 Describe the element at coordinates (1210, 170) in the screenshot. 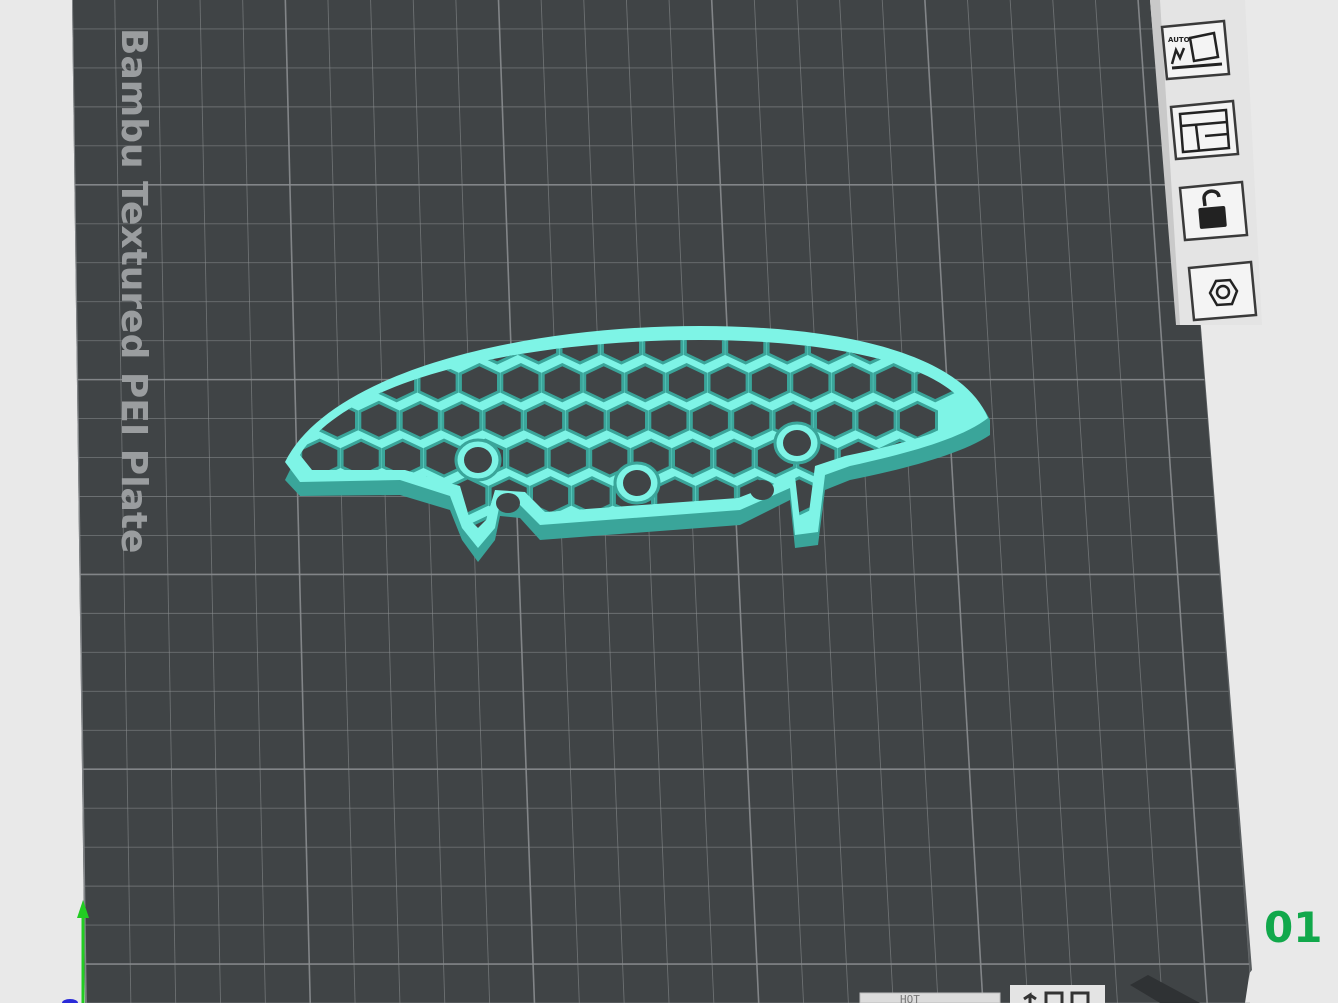

I see `plate-toolbar: AUTO` at that location.